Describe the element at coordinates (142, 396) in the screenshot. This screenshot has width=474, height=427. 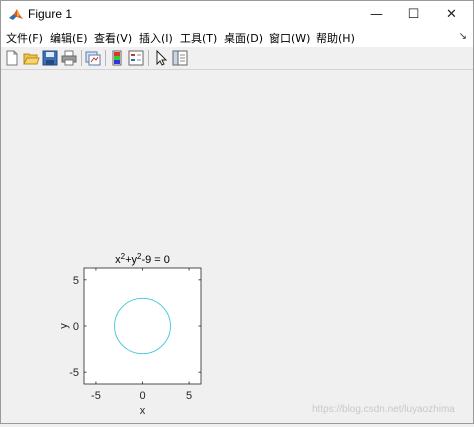
I see `x-tick-label: 0` at that location.